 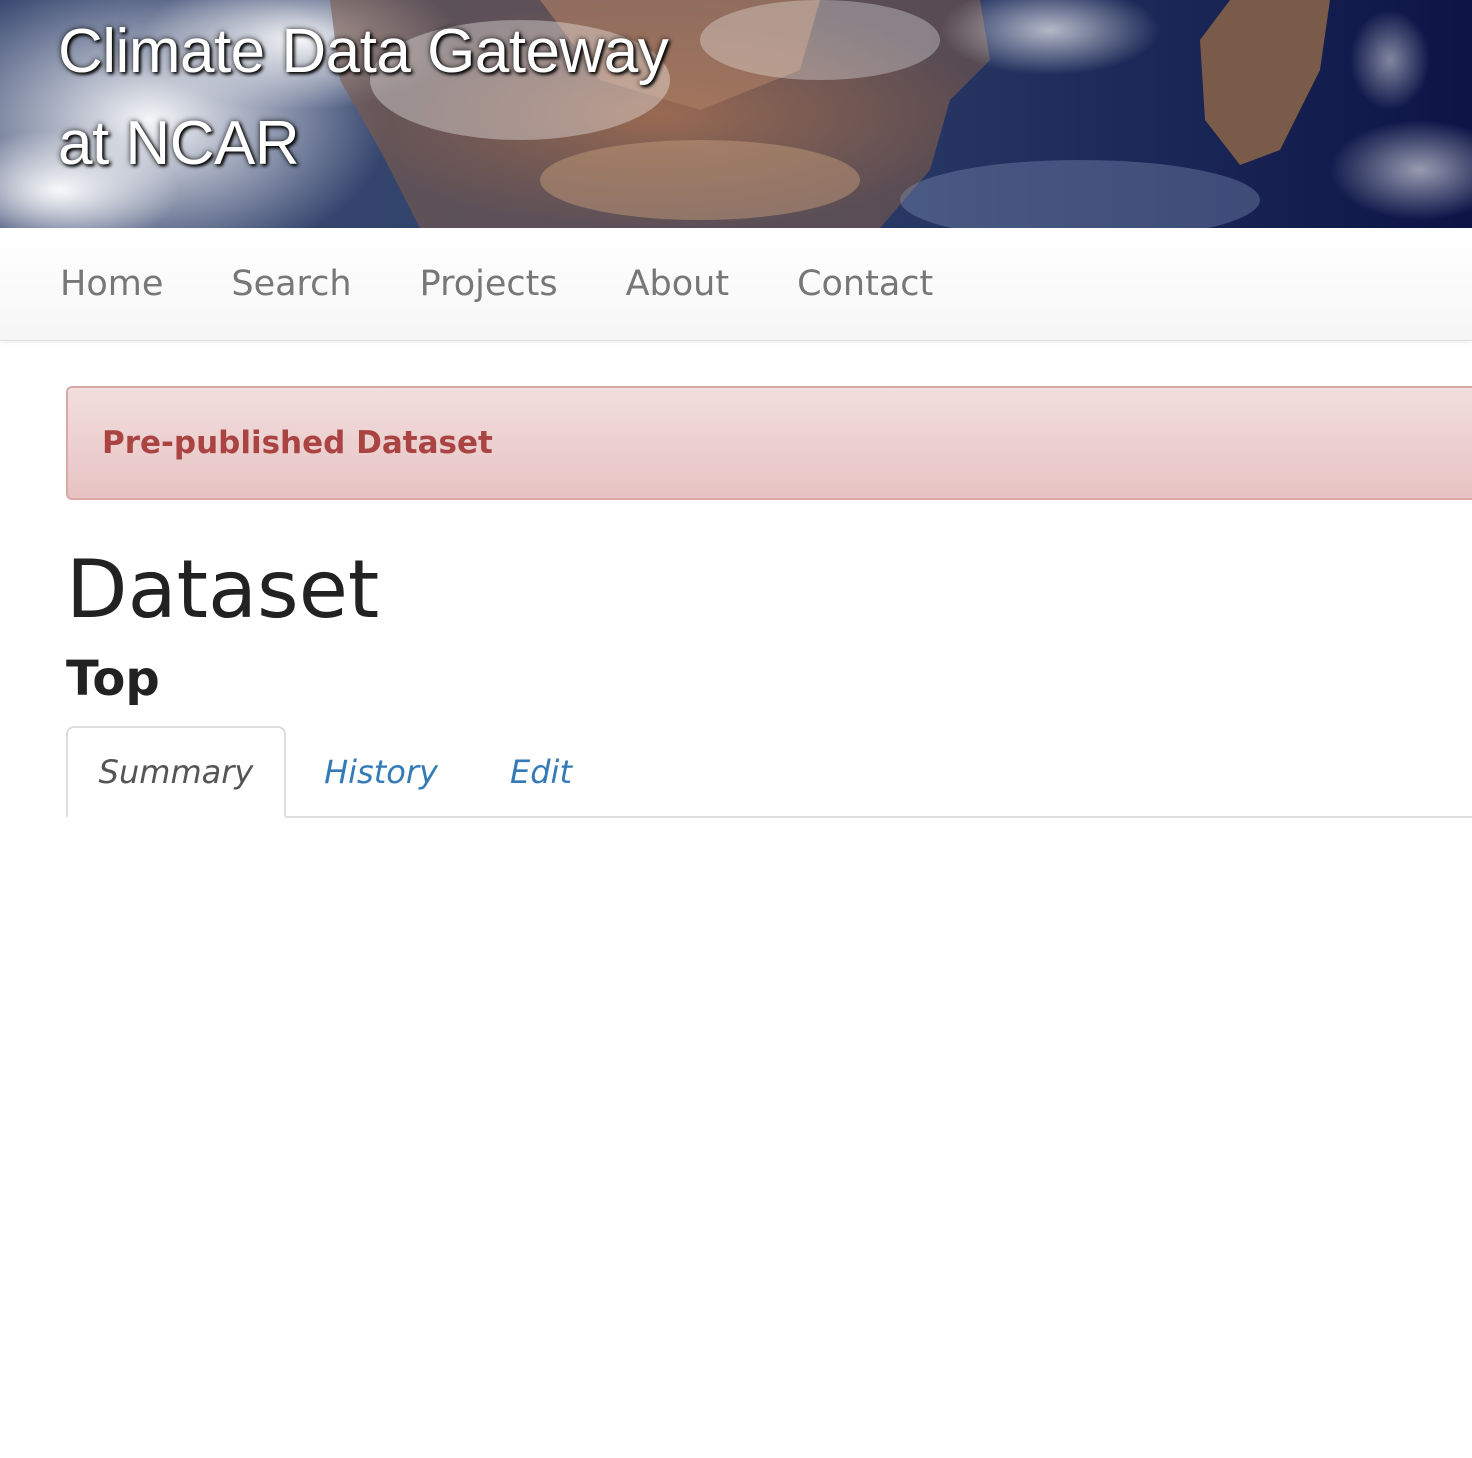 I want to click on tab-summary: Summary, so click(x=176, y=772).